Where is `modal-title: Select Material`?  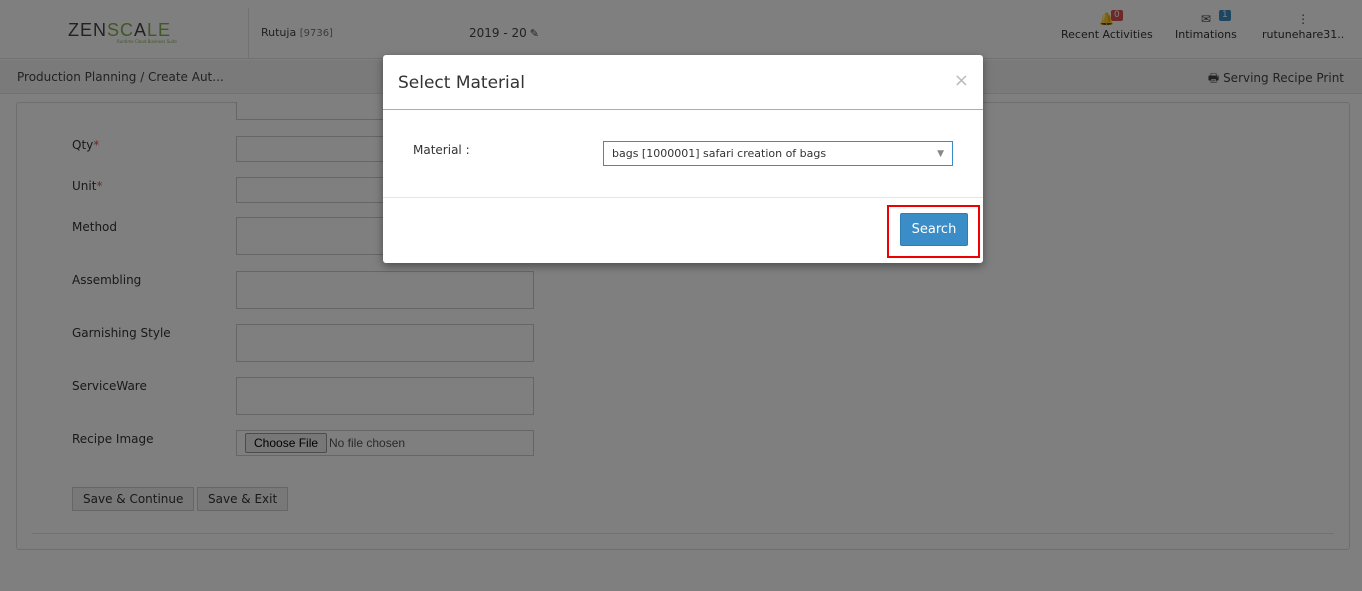 modal-title: Select Material is located at coordinates (461, 83).